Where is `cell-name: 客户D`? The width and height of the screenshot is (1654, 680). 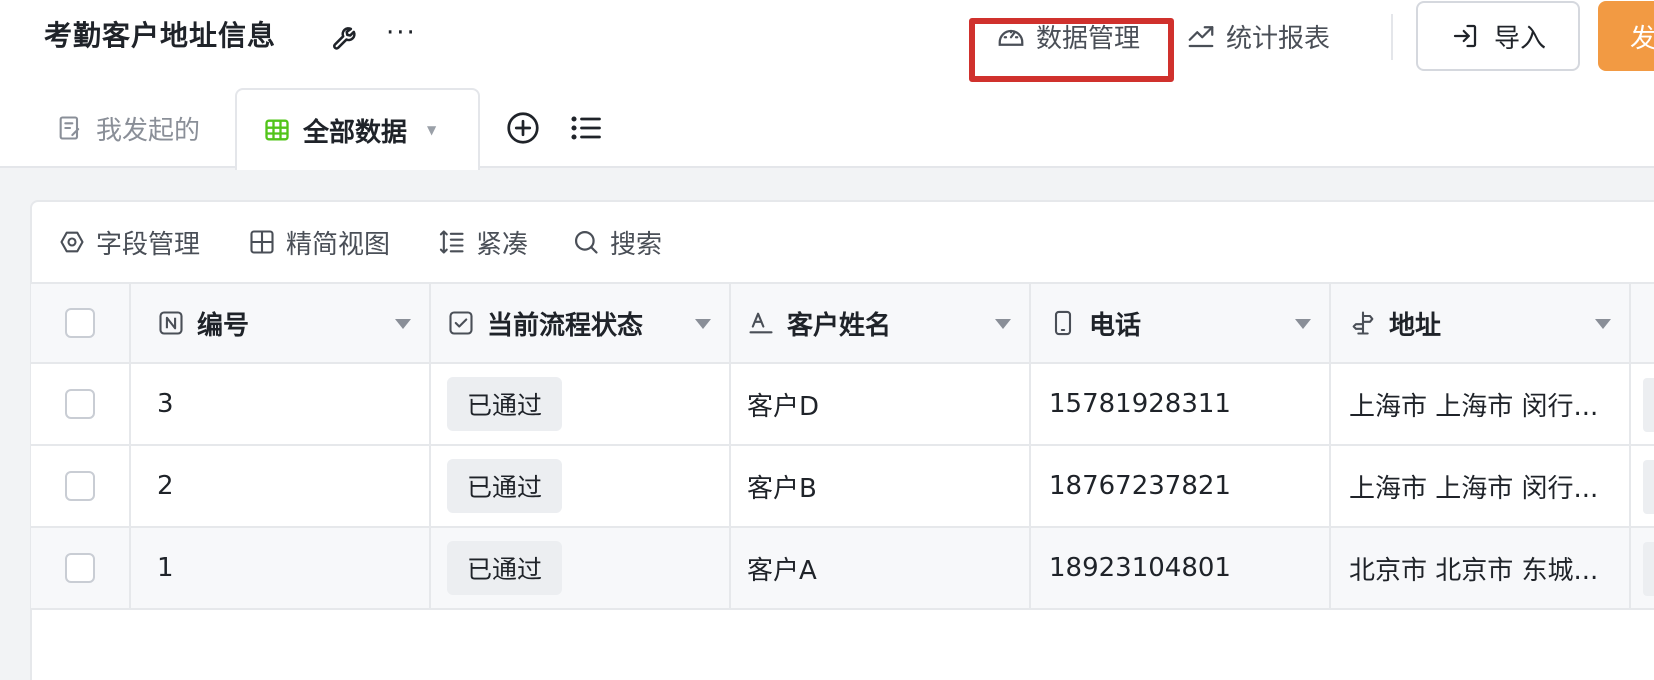 cell-name: 客户D is located at coordinates (881, 404).